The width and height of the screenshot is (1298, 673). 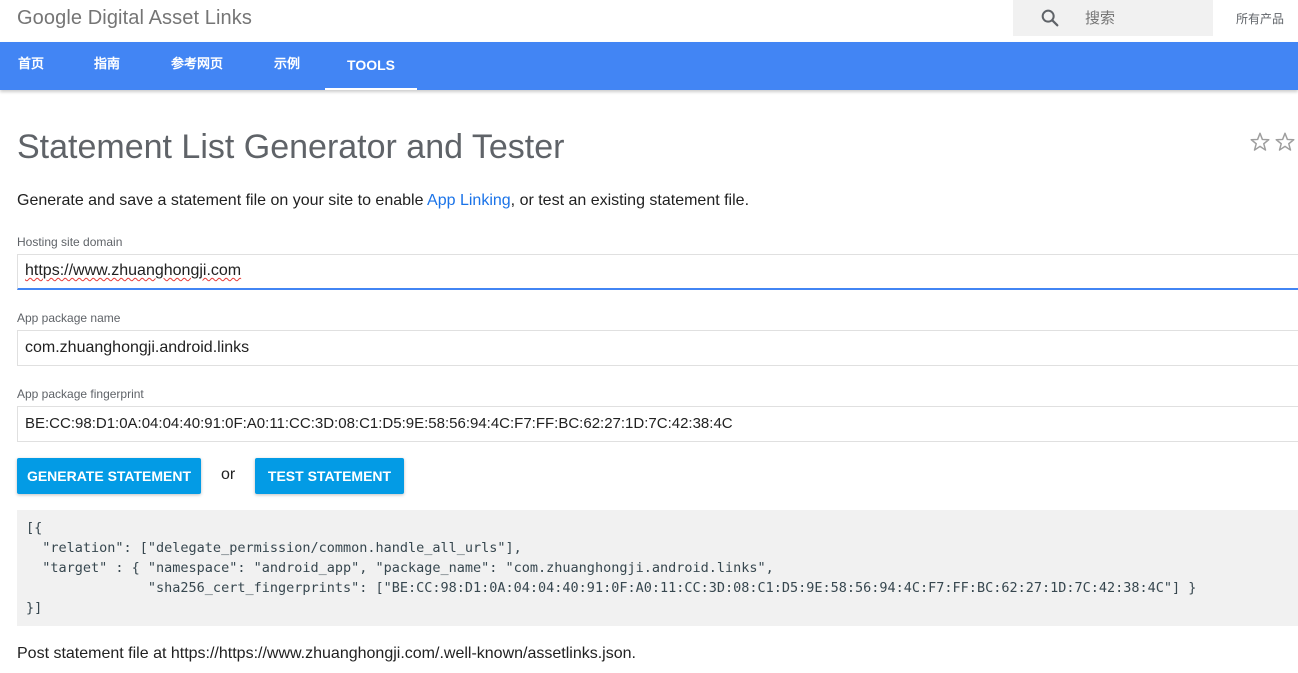 I want to click on test-statement-button: TEST STATEMENT, so click(x=329, y=476).